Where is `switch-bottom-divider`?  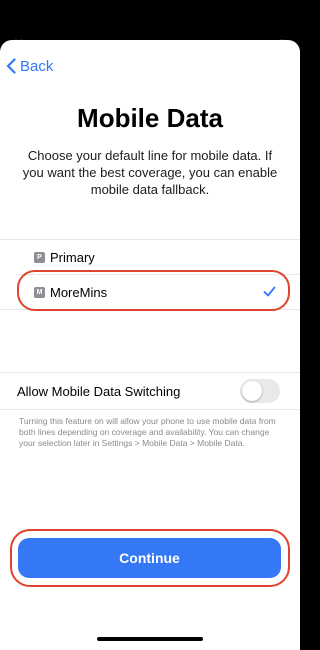
switch-bottom-divider is located at coordinates (150, 409).